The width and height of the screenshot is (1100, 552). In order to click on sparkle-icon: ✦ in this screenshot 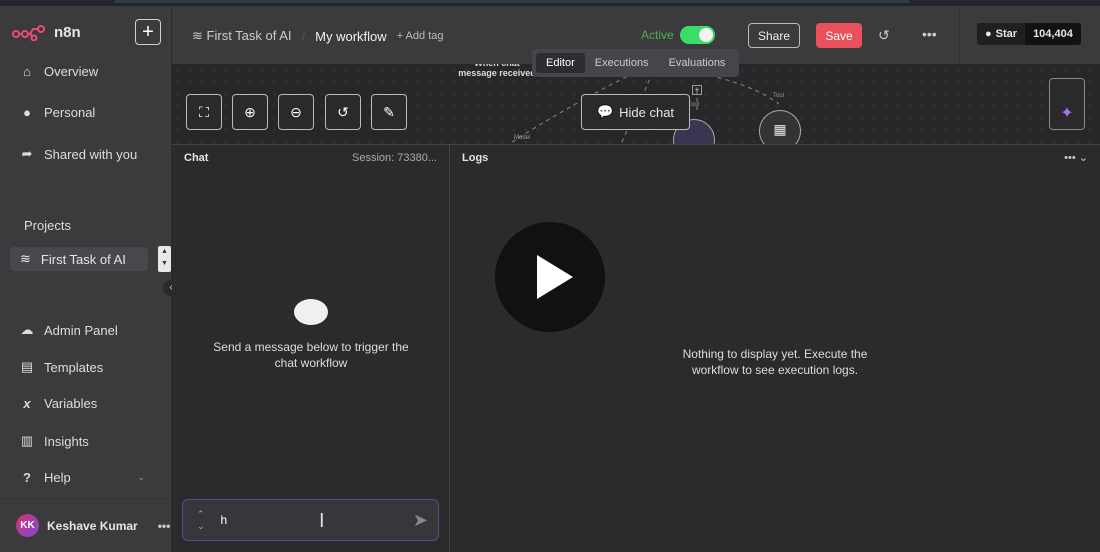, I will do `click(1067, 113)`.